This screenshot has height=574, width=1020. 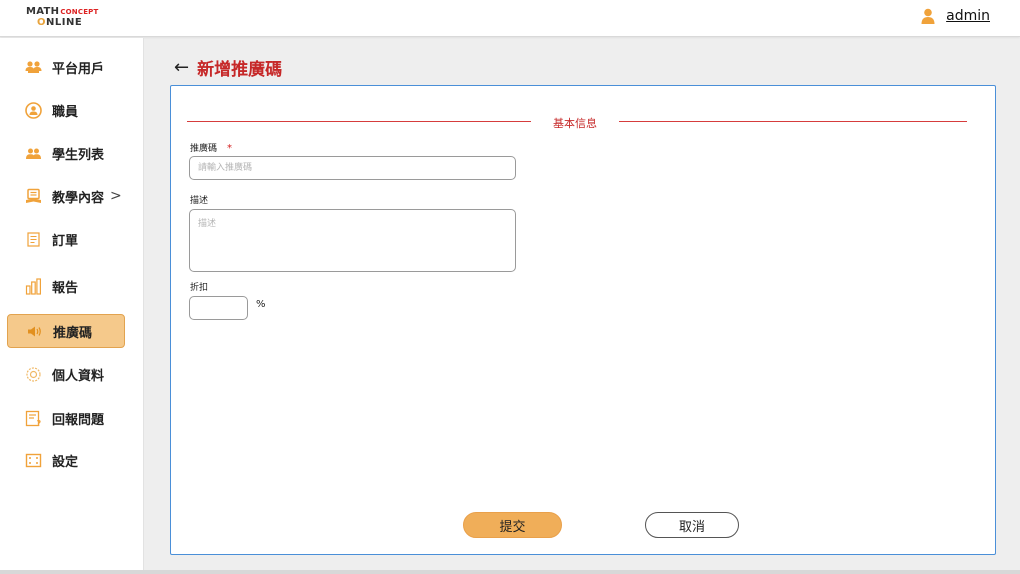 What do you see at coordinates (968, 16) in the screenshot?
I see `user-name-link: admin` at bounding box center [968, 16].